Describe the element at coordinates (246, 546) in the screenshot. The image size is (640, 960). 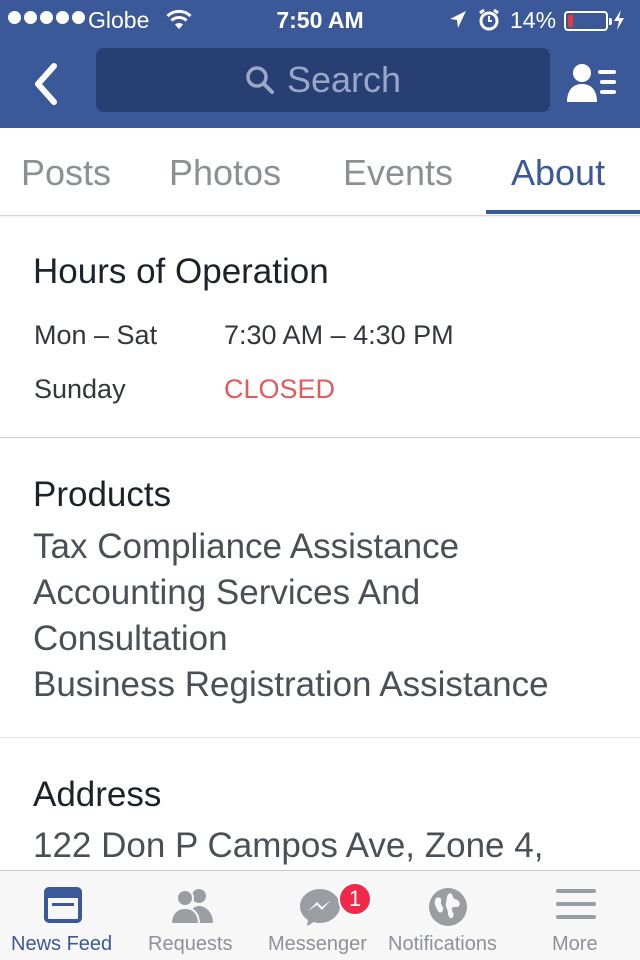
I see `product-line: Tax Compliance Assistance` at that location.